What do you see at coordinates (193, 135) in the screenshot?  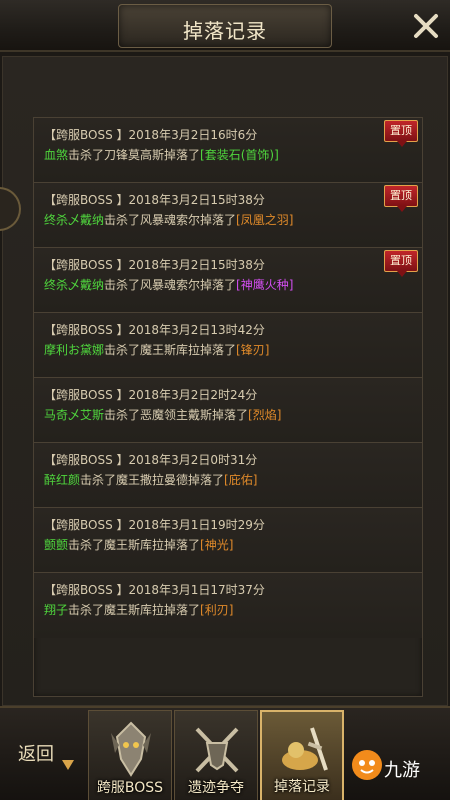 I see `record-time: 2018年3月2日16时6分` at bounding box center [193, 135].